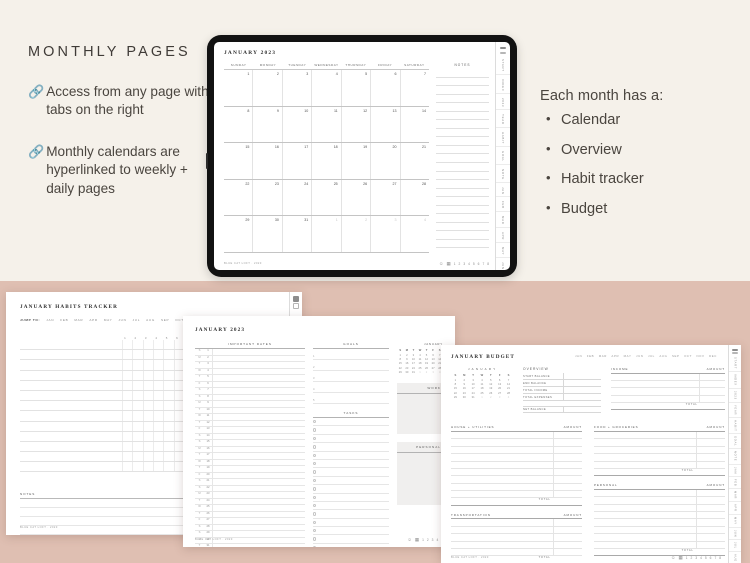  I want to click on jump-month-jul: JUL, so click(137, 320).